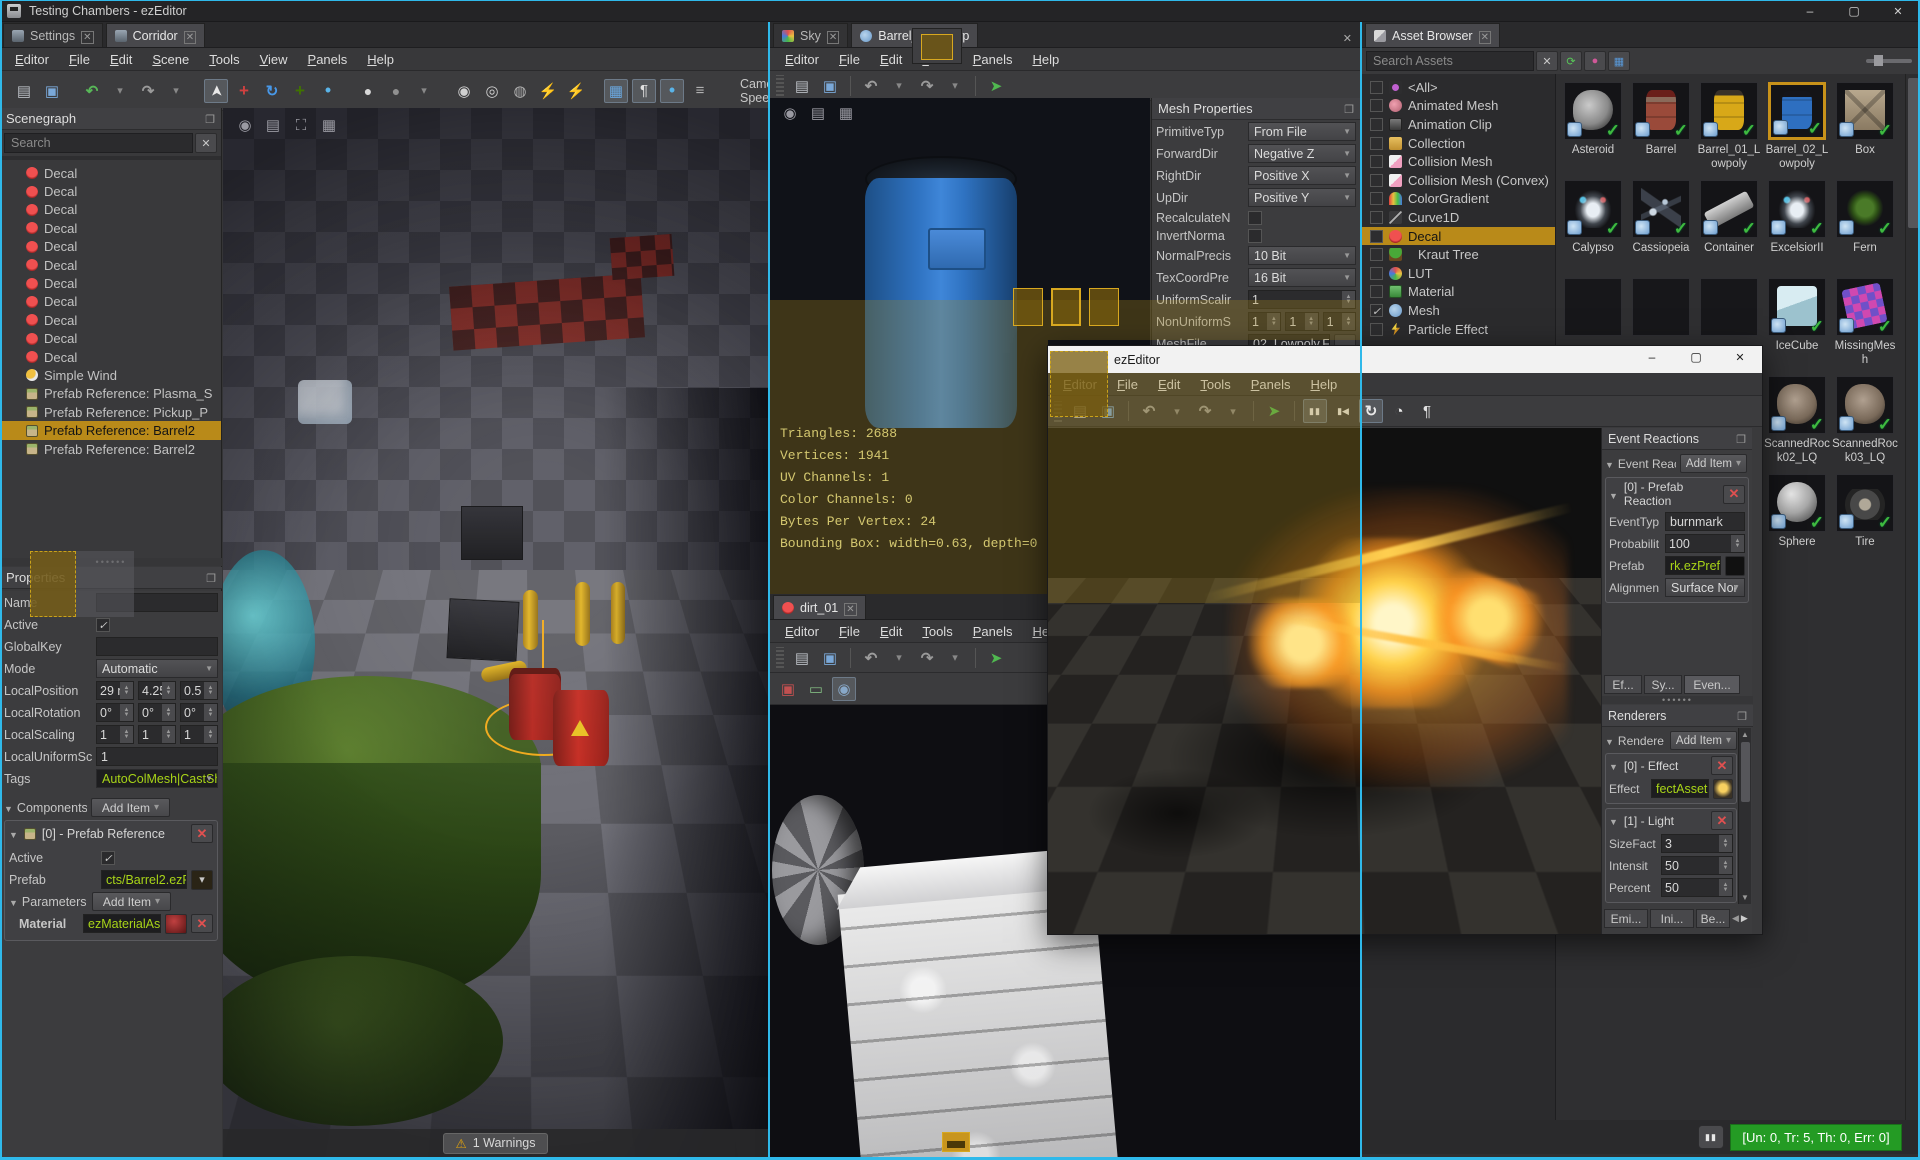 This screenshot has width=1920, height=1160. What do you see at coordinates (1745, 772) in the screenshot?
I see `scrollbar-thumb` at bounding box center [1745, 772].